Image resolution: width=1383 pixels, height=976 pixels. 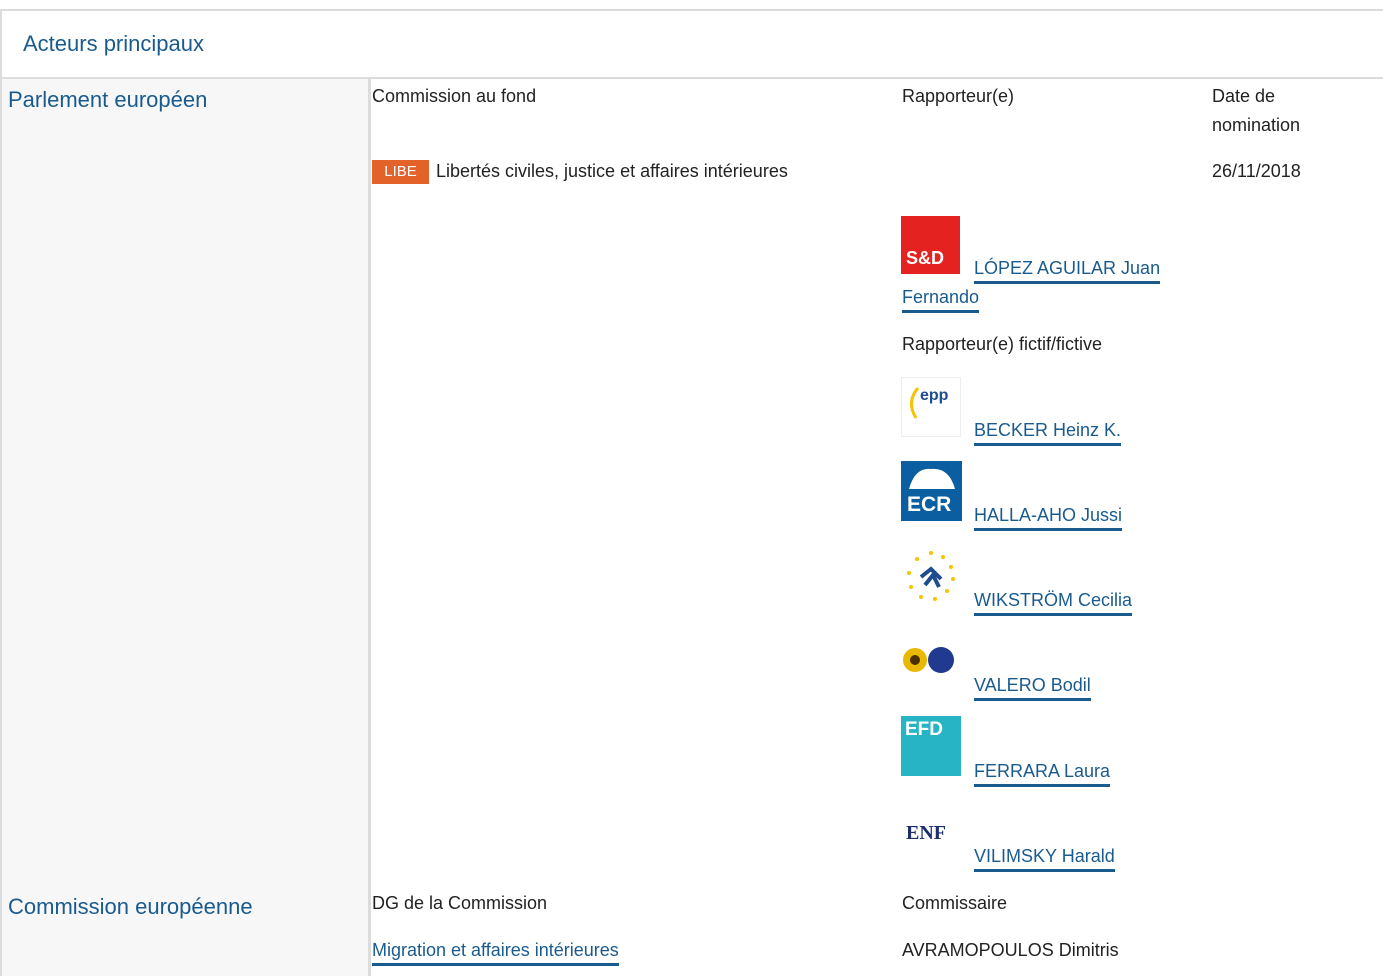 I want to click on shadow-link-valero: VALERO Bodil, so click(x=1032, y=688).